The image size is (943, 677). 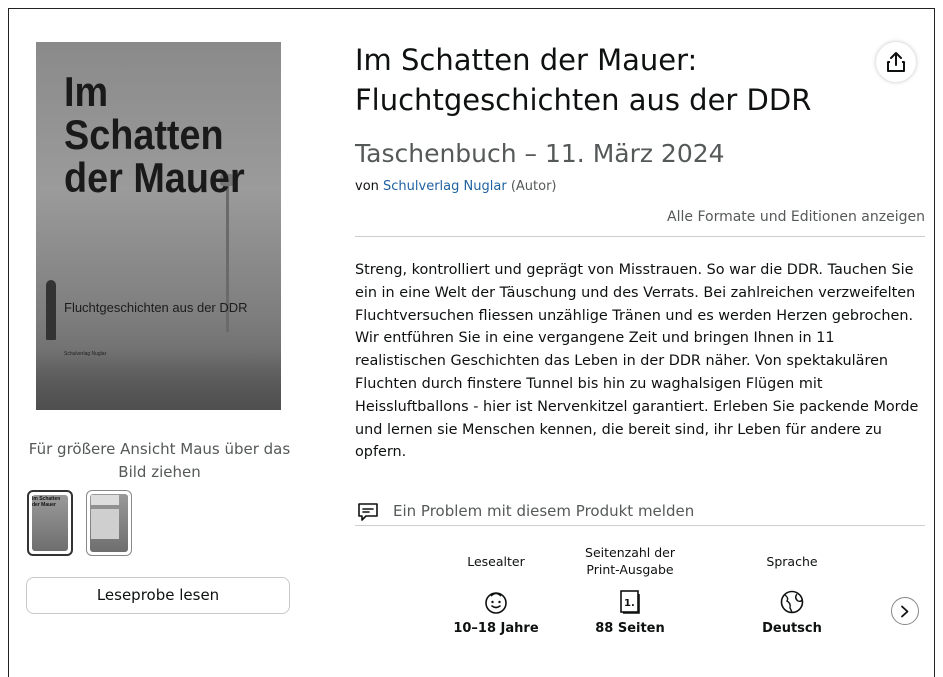 I want to click on cover-subtitle: Fluchtgeschichten aus der DDR, so click(x=156, y=307).